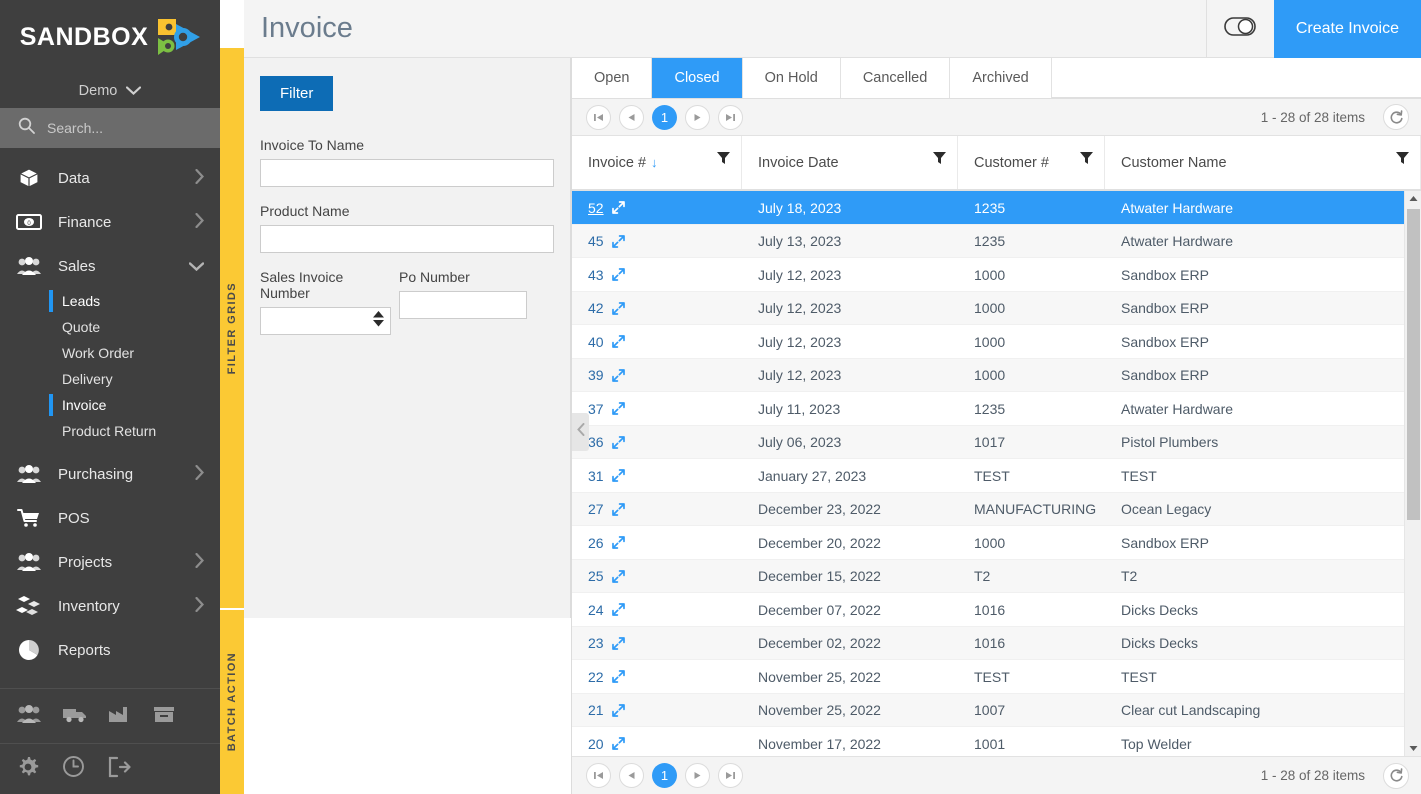 The height and width of the screenshot is (794, 1421). I want to click on page-number-1: 1, so click(664, 117).